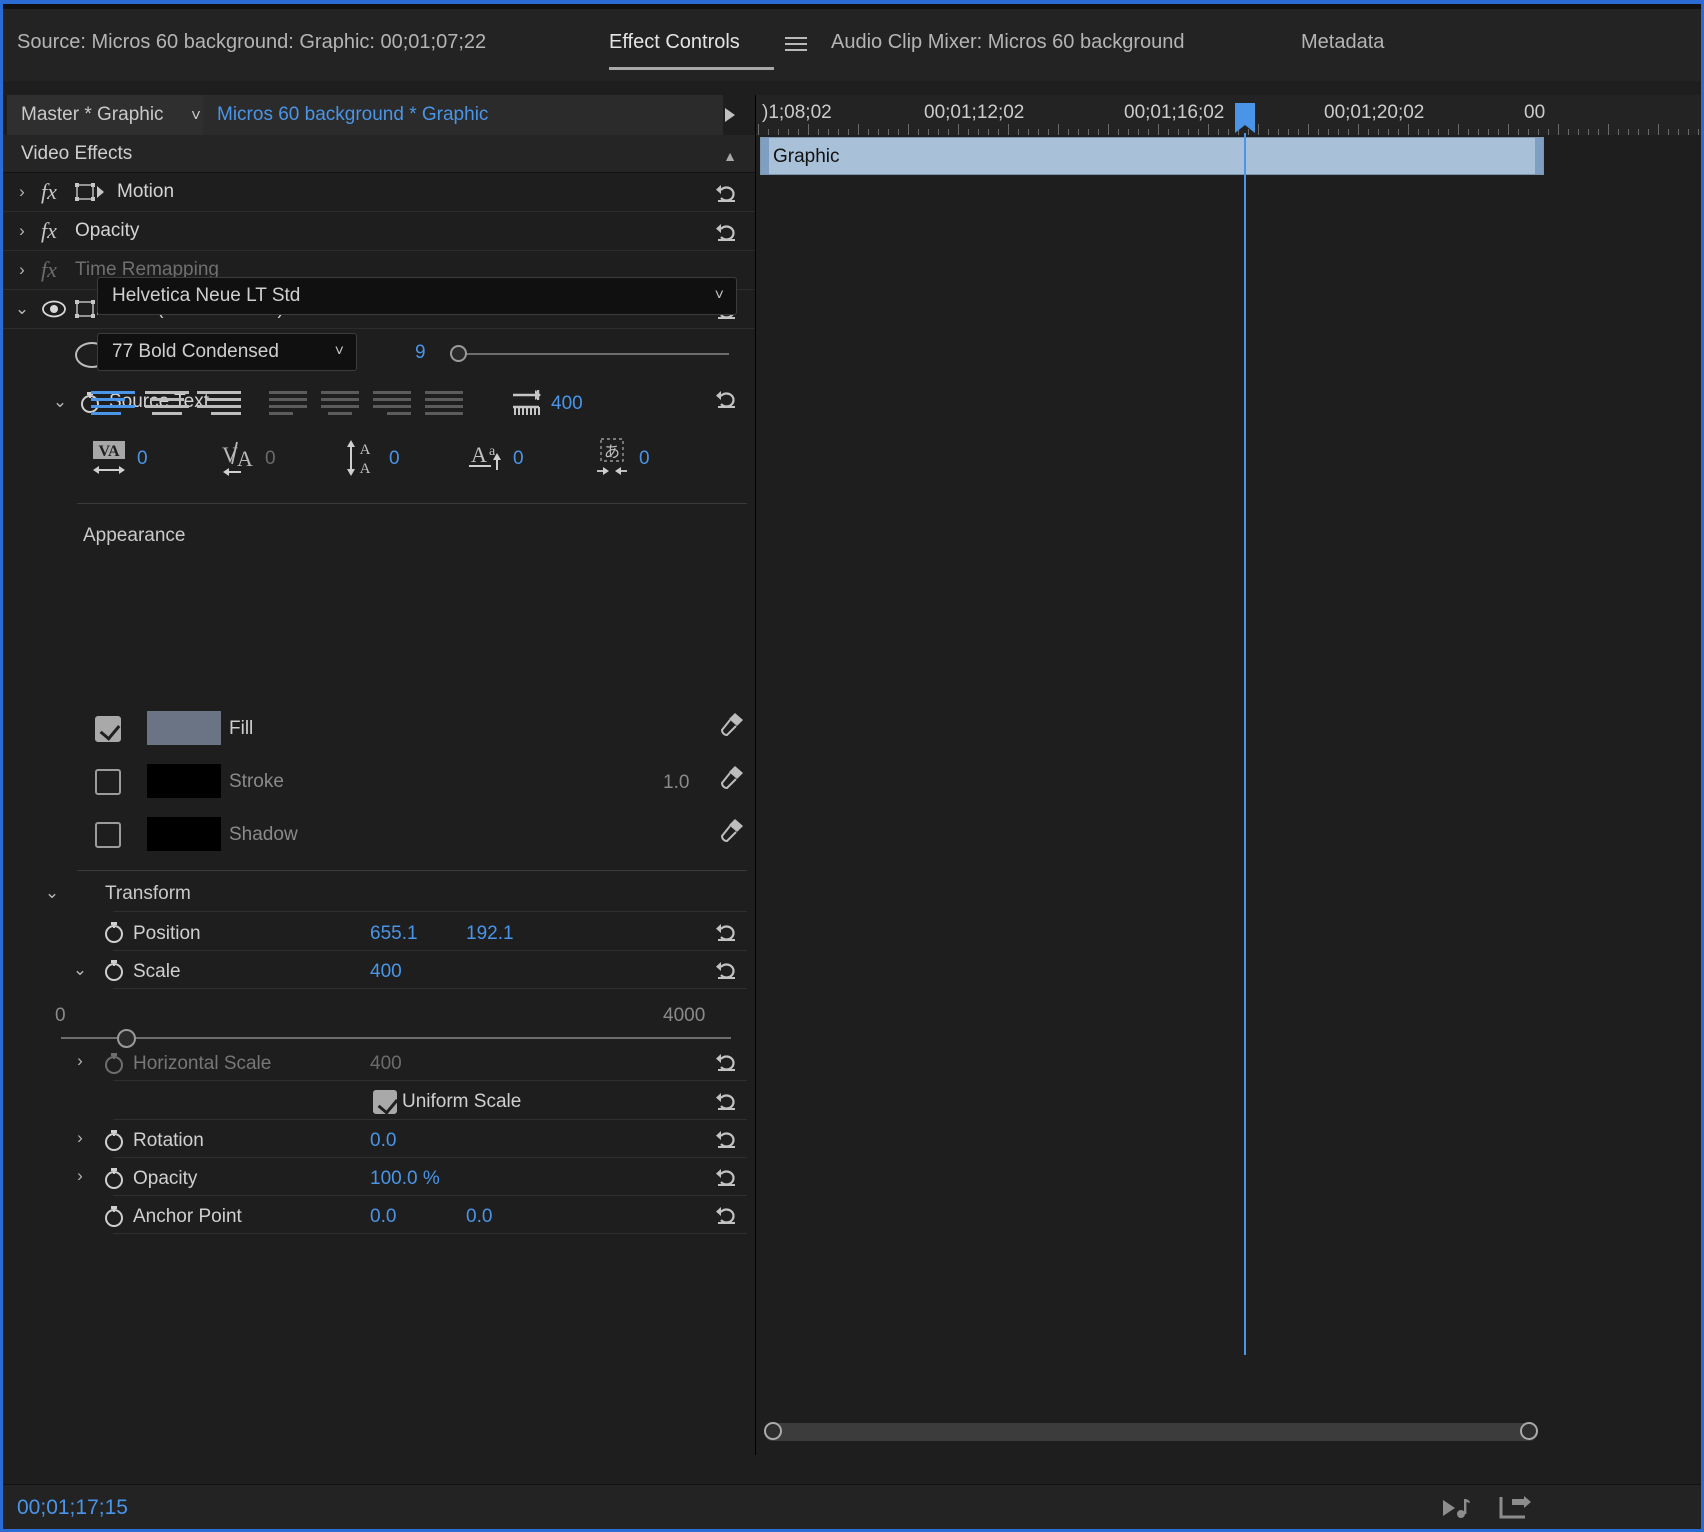  Describe the element at coordinates (184, 834) in the screenshot. I see `shadow-color-swatch` at that location.